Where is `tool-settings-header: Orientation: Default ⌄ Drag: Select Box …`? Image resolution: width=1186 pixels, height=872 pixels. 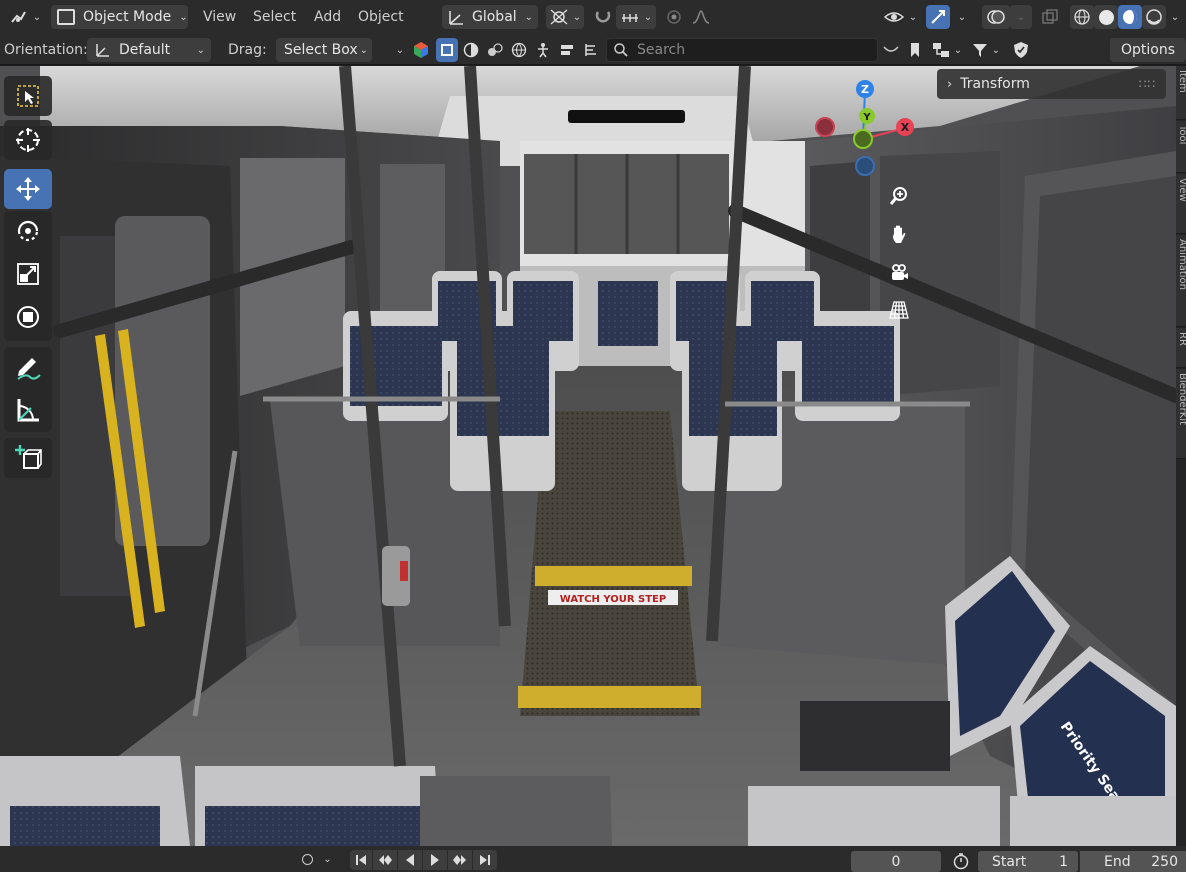
tool-settings-header: Orientation: Default ⌄ Drag: Select Box … is located at coordinates (593, 50).